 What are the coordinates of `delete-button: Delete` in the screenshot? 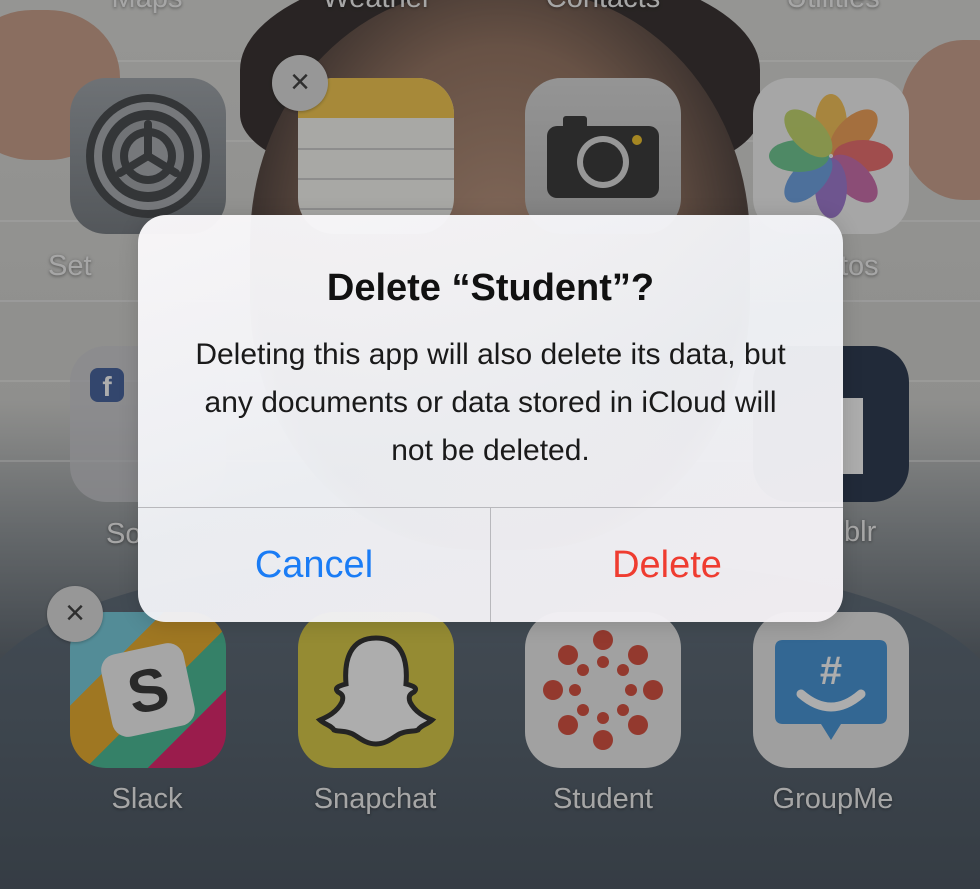 It's located at (667, 565).